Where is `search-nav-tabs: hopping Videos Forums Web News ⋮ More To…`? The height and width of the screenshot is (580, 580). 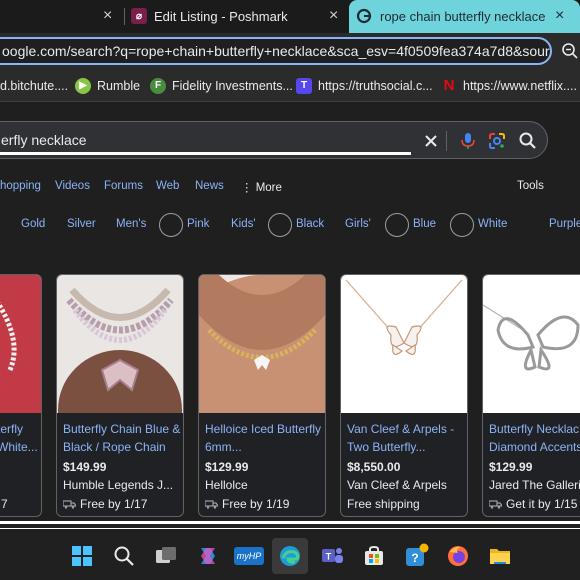 search-nav-tabs: hopping Videos Forums Web News ⋮ More To… is located at coordinates (290, 190).